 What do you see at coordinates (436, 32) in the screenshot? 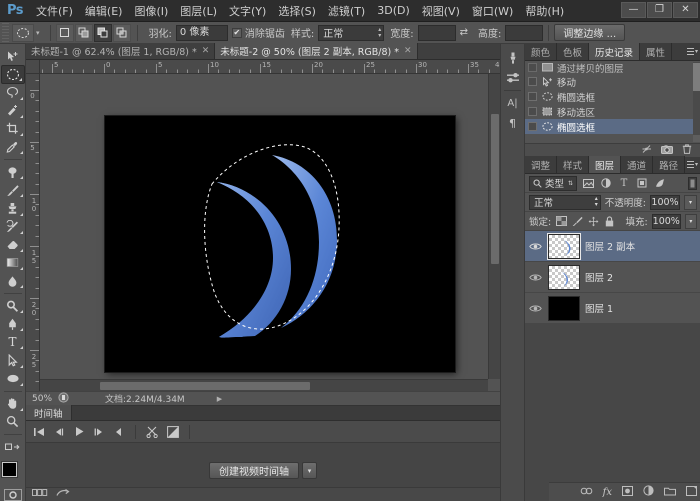
I see `width-input` at bounding box center [436, 32].